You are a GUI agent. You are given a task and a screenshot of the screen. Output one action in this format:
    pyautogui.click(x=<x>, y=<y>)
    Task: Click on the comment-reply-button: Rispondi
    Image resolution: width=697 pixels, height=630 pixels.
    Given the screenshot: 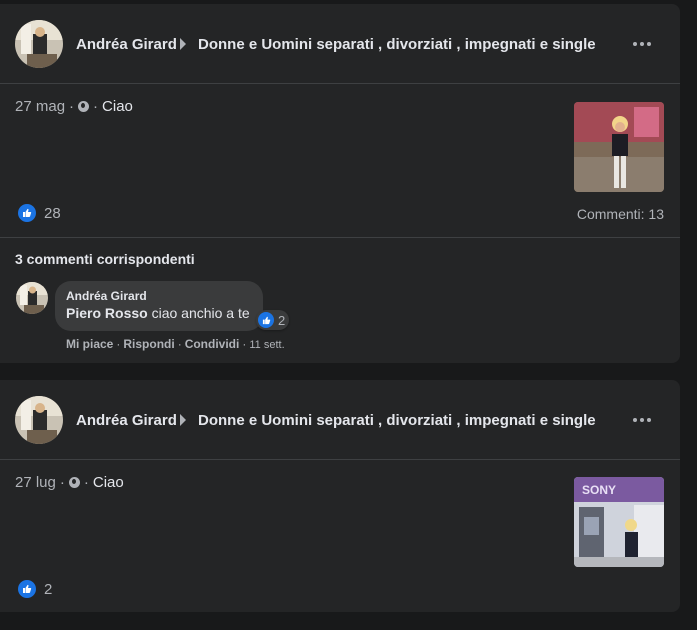 What is the action you would take?
    pyautogui.click(x=148, y=344)
    